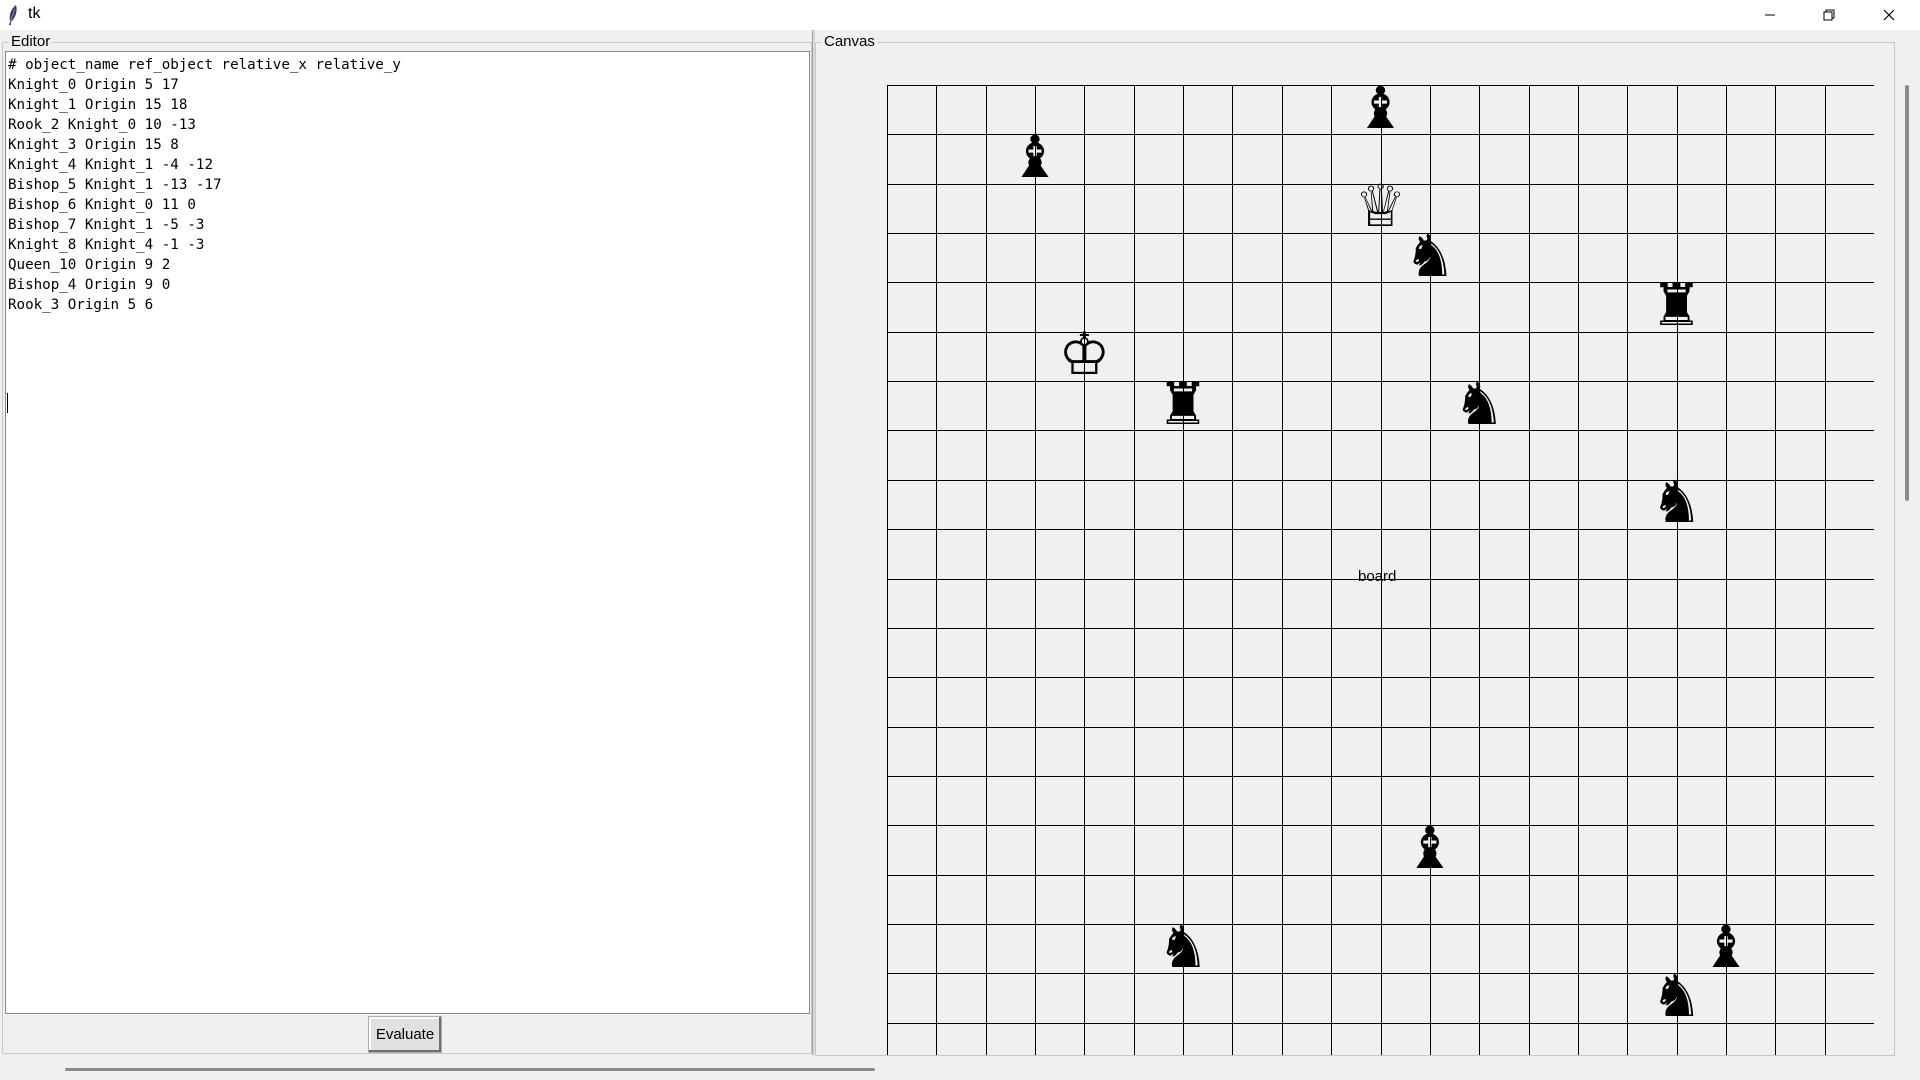 This screenshot has width=1920, height=1080. I want to click on editor-line: Knight_0 Origin 5 17, so click(93, 85).